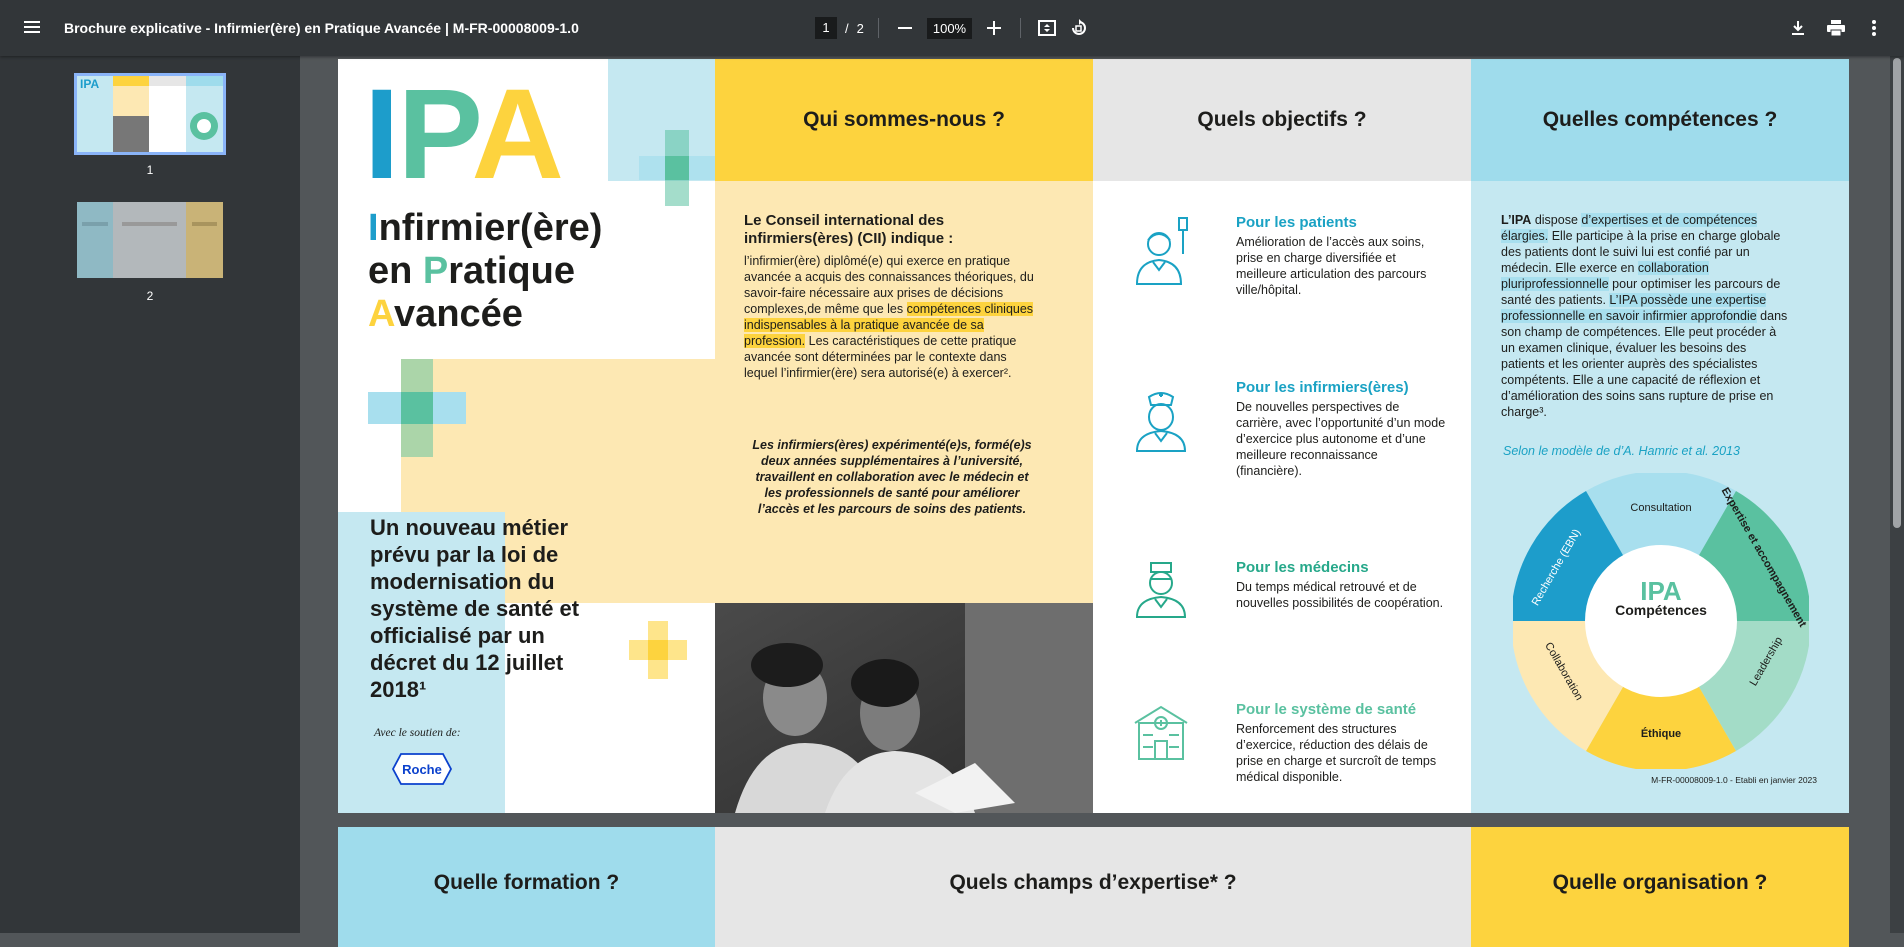  Describe the element at coordinates (1079, 28) in the screenshot. I see `rotate-icon` at that location.